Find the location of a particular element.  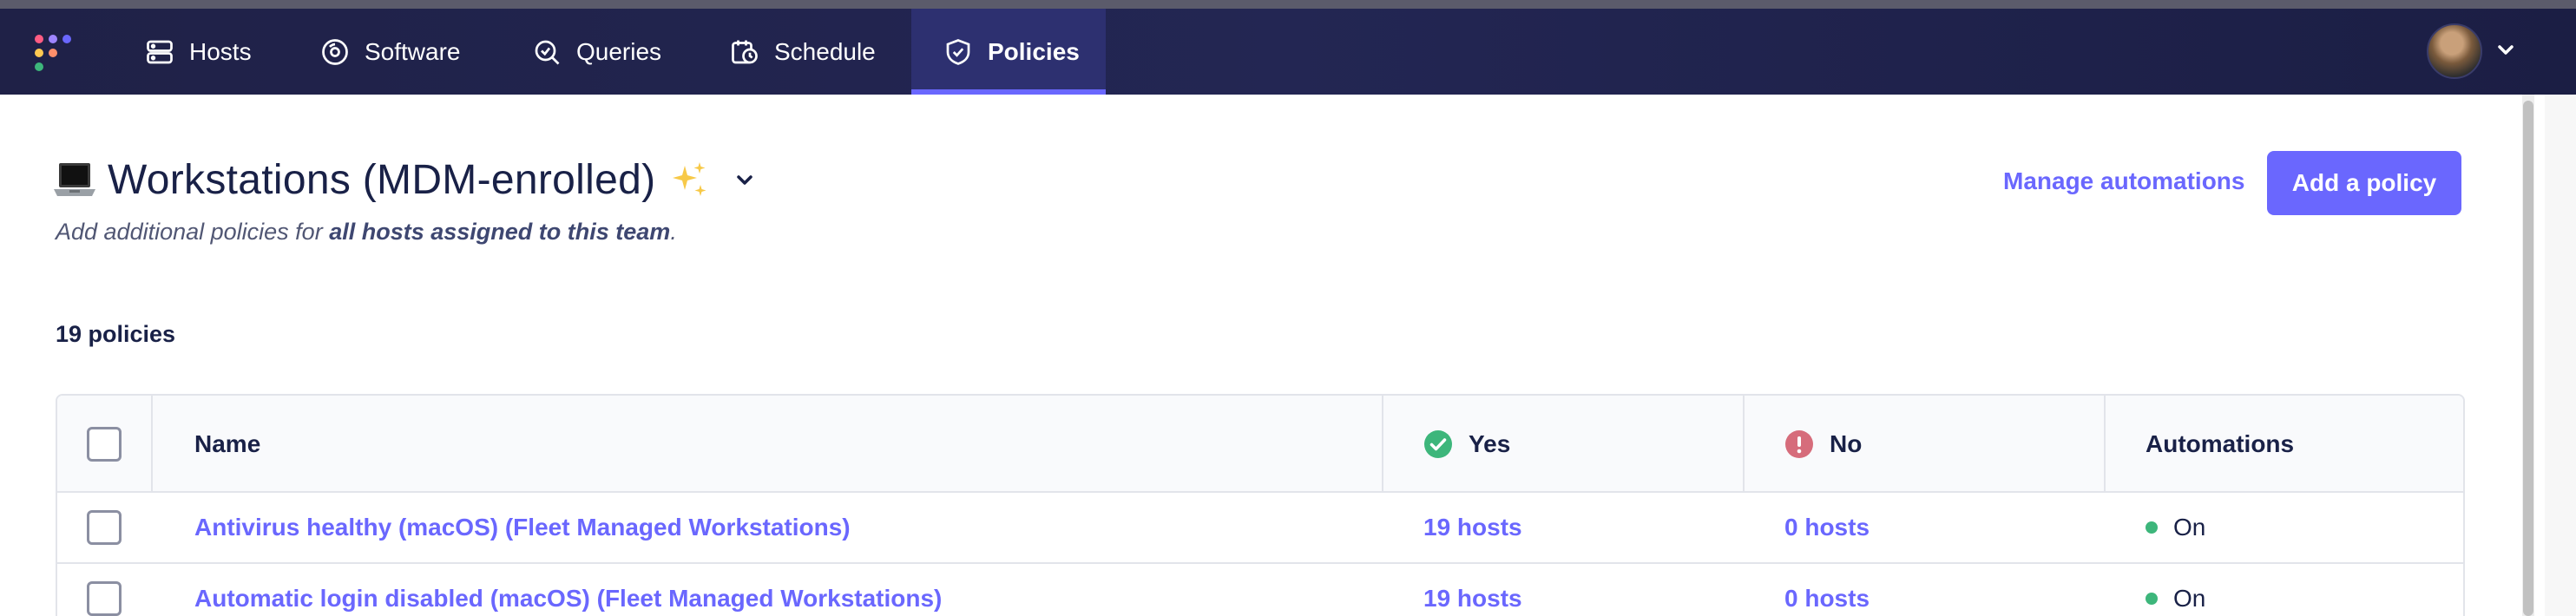

nav-item-policies: Policies is located at coordinates (1008, 52).